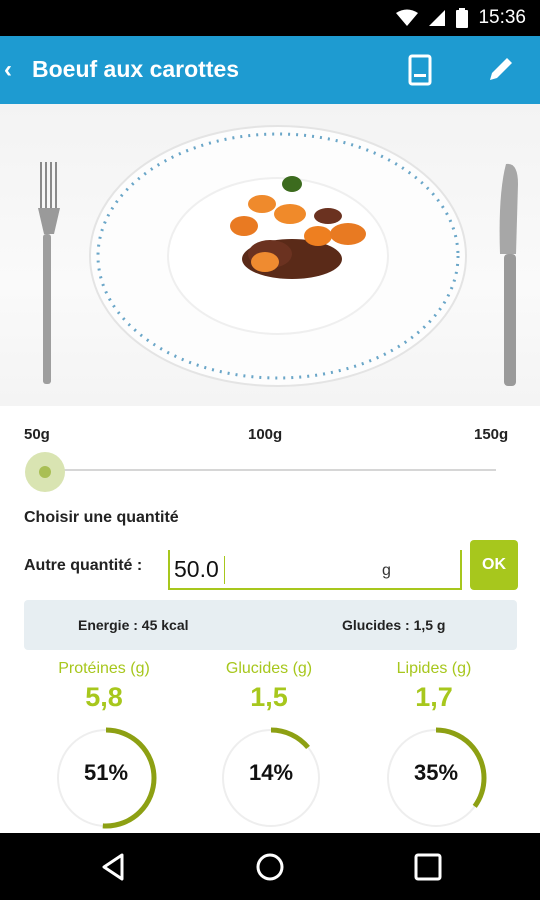 This screenshot has height=900, width=540. What do you see at coordinates (434, 668) in the screenshot?
I see `macro-name: Lipides (g)` at bounding box center [434, 668].